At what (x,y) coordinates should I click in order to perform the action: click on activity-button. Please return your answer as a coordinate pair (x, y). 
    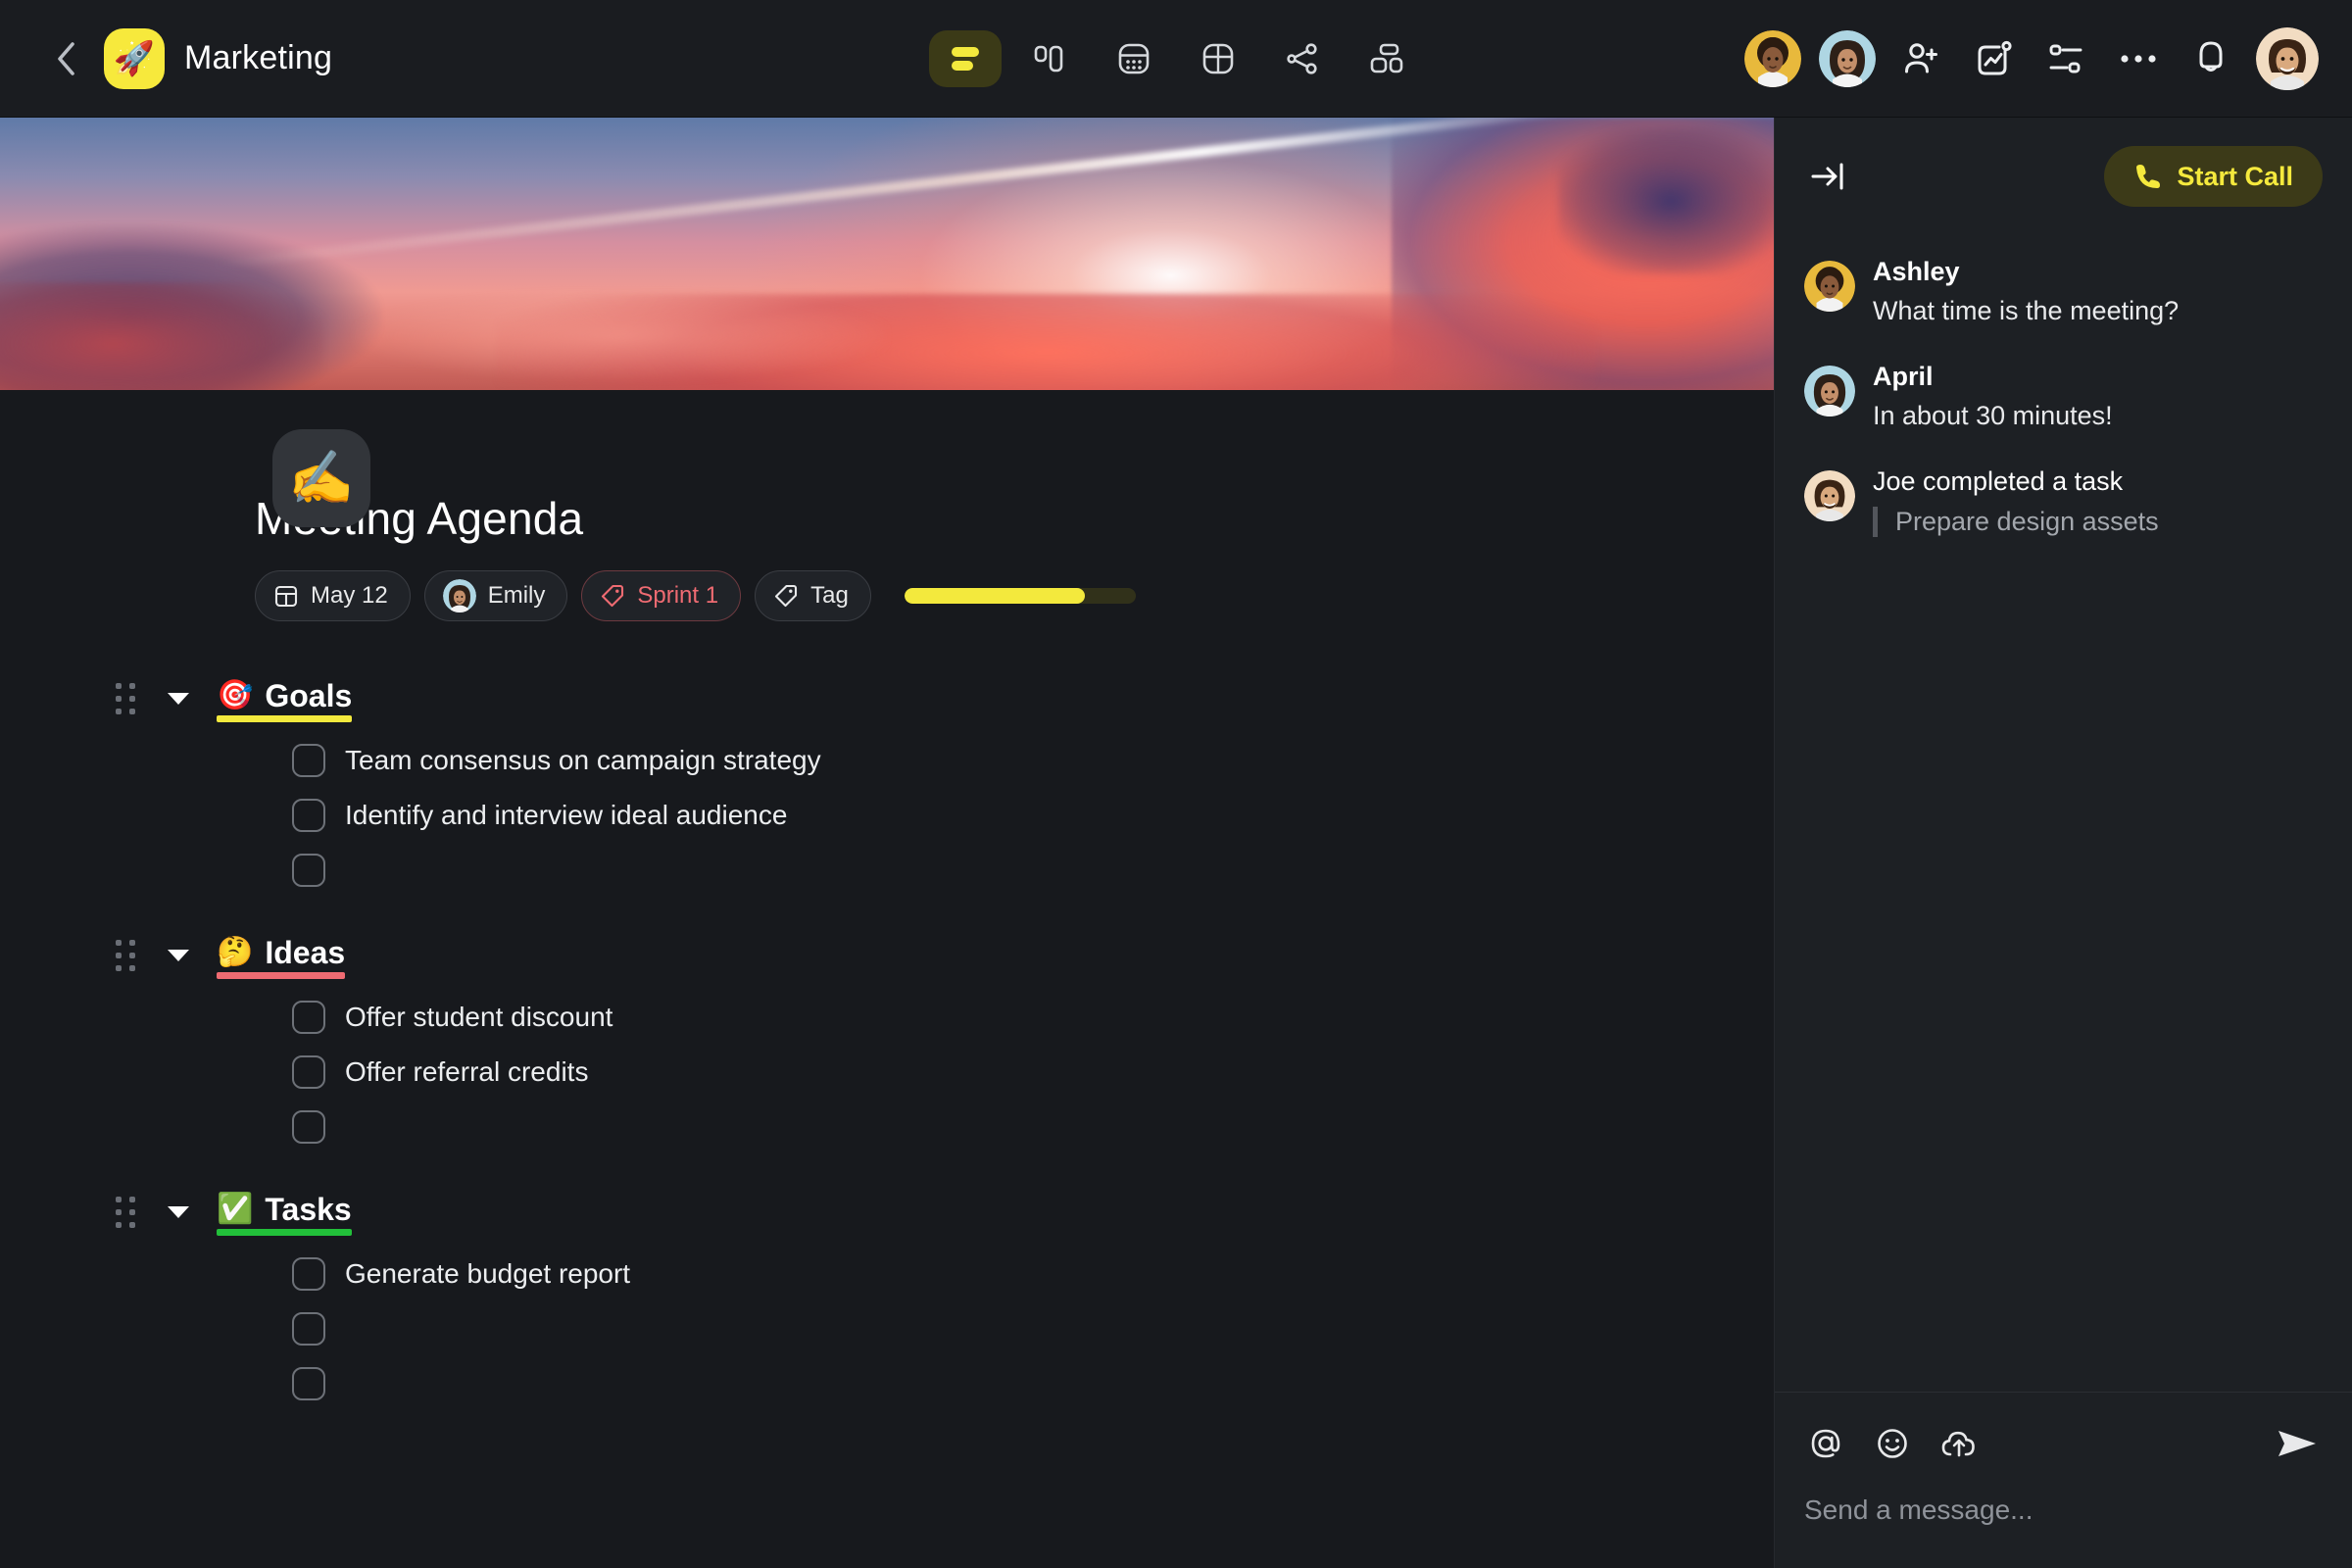
    Looking at the image, I should click on (1993, 58).